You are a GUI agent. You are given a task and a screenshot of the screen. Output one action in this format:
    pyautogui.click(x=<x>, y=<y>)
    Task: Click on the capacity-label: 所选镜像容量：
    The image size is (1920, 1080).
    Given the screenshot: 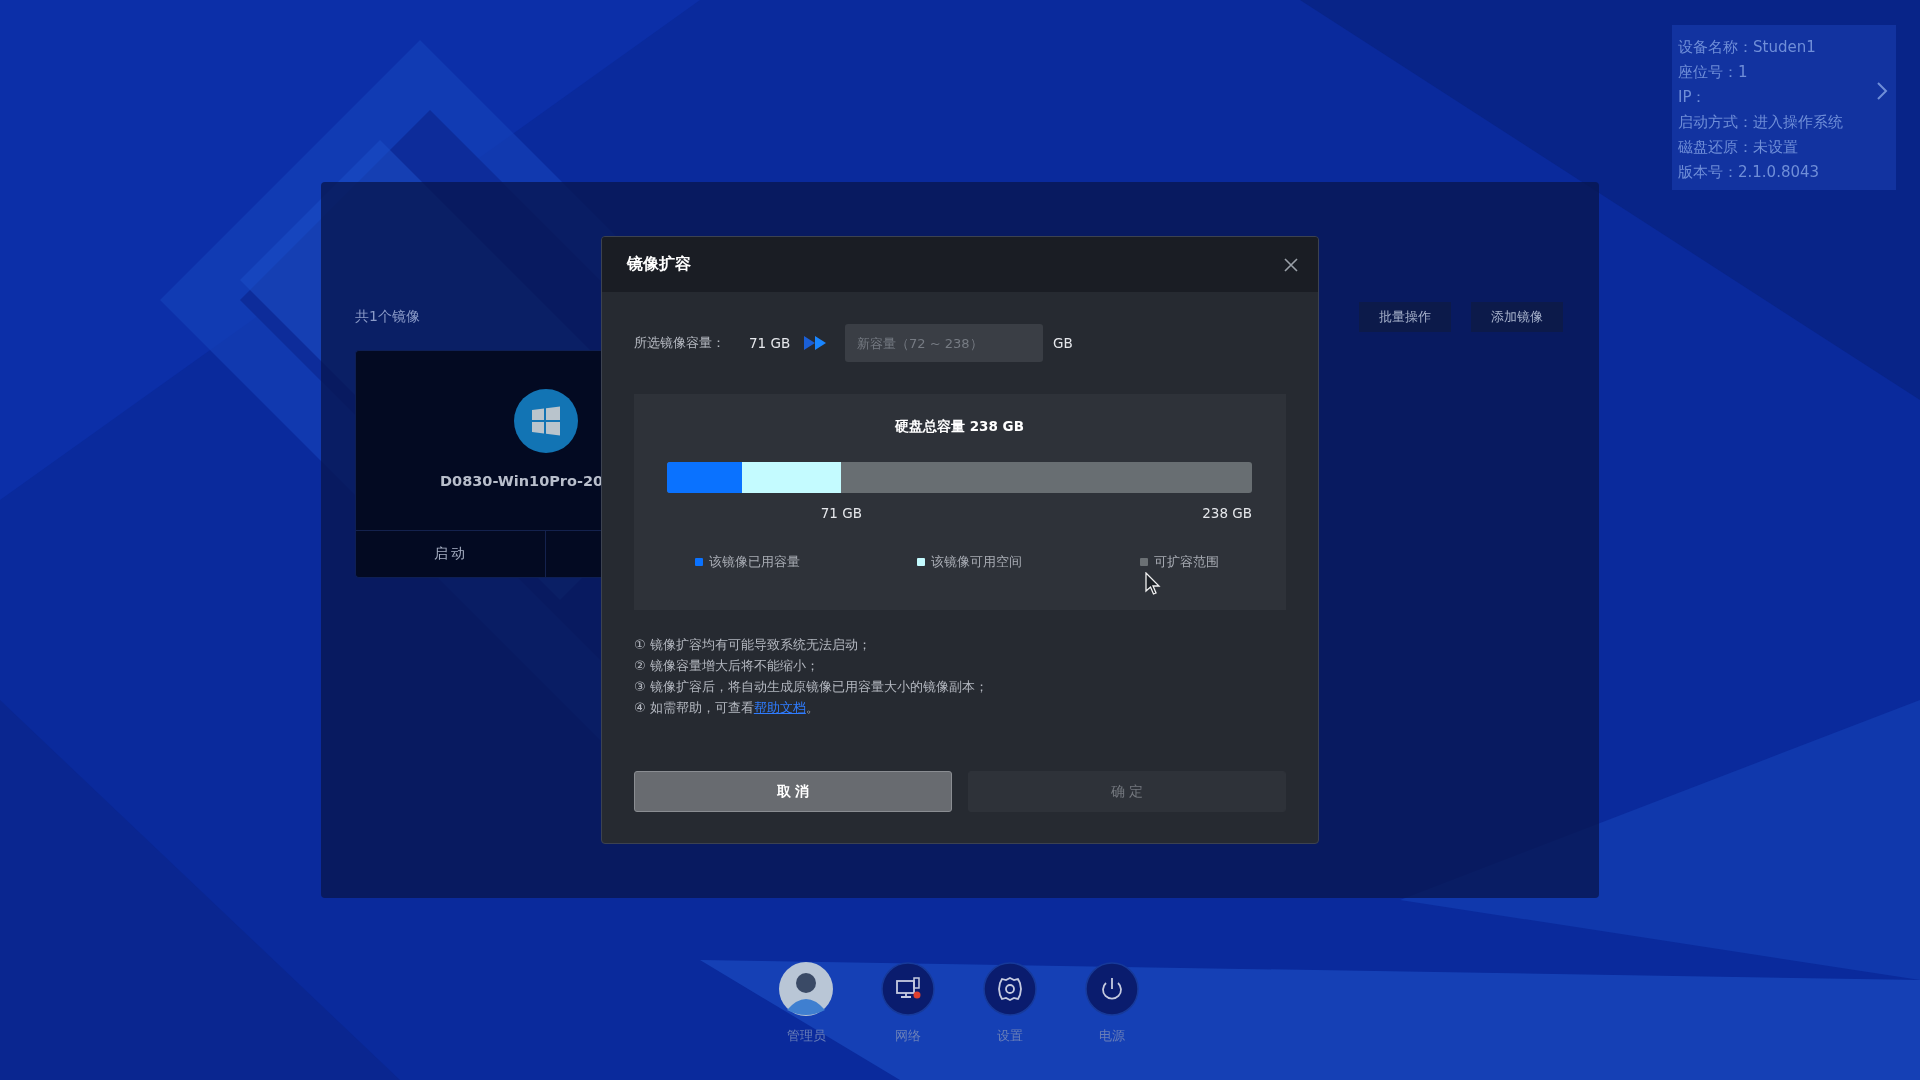 What is the action you would take?
    pyautogui.click(x=680, y=343)
    